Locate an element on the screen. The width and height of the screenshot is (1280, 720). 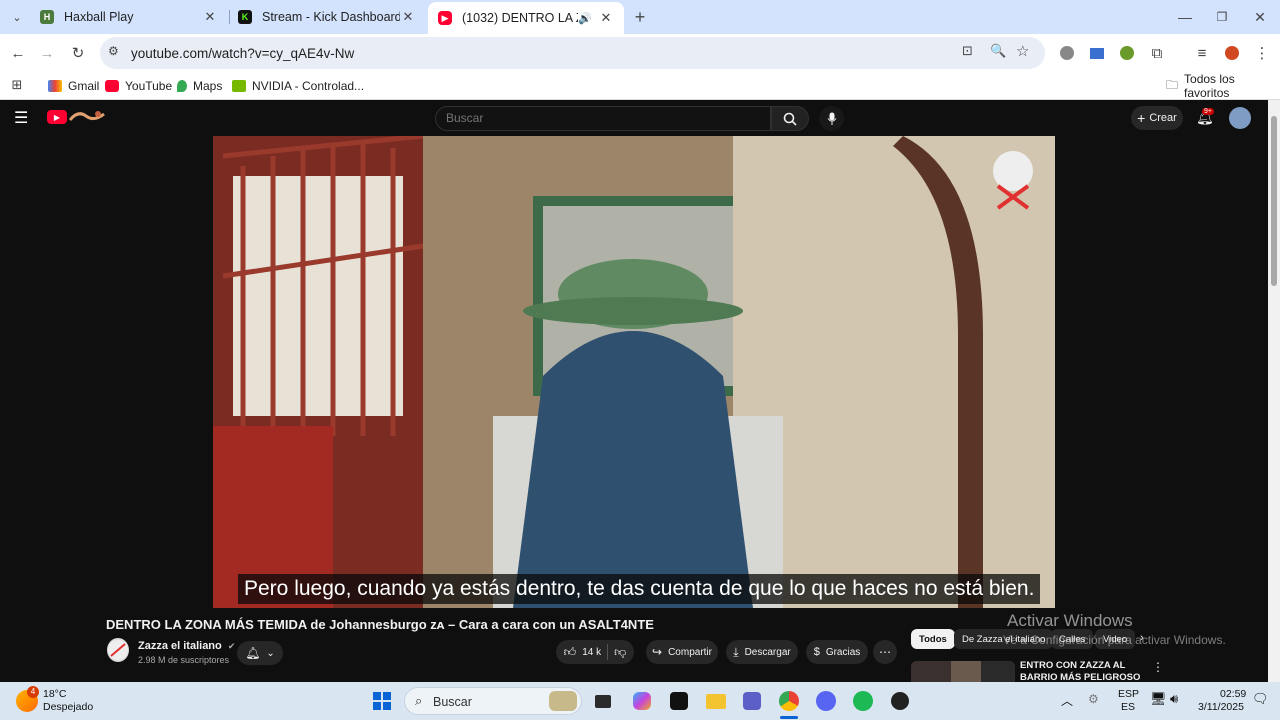
share-button: ↪ Compartir is located at coordinates (682, 652).